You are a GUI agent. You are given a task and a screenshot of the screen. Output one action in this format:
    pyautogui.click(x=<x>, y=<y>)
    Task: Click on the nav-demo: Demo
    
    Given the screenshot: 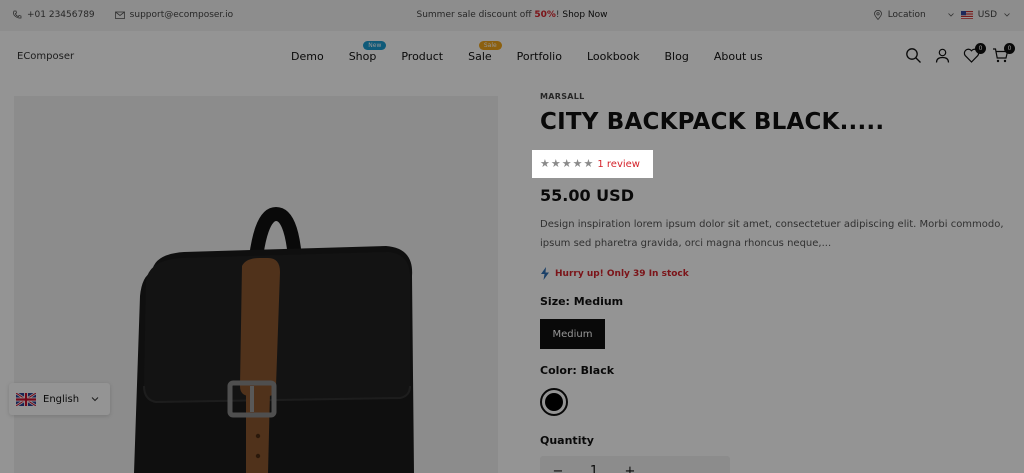 What is the action you would take?
    pyautogui.click(x=307, y=56)
    